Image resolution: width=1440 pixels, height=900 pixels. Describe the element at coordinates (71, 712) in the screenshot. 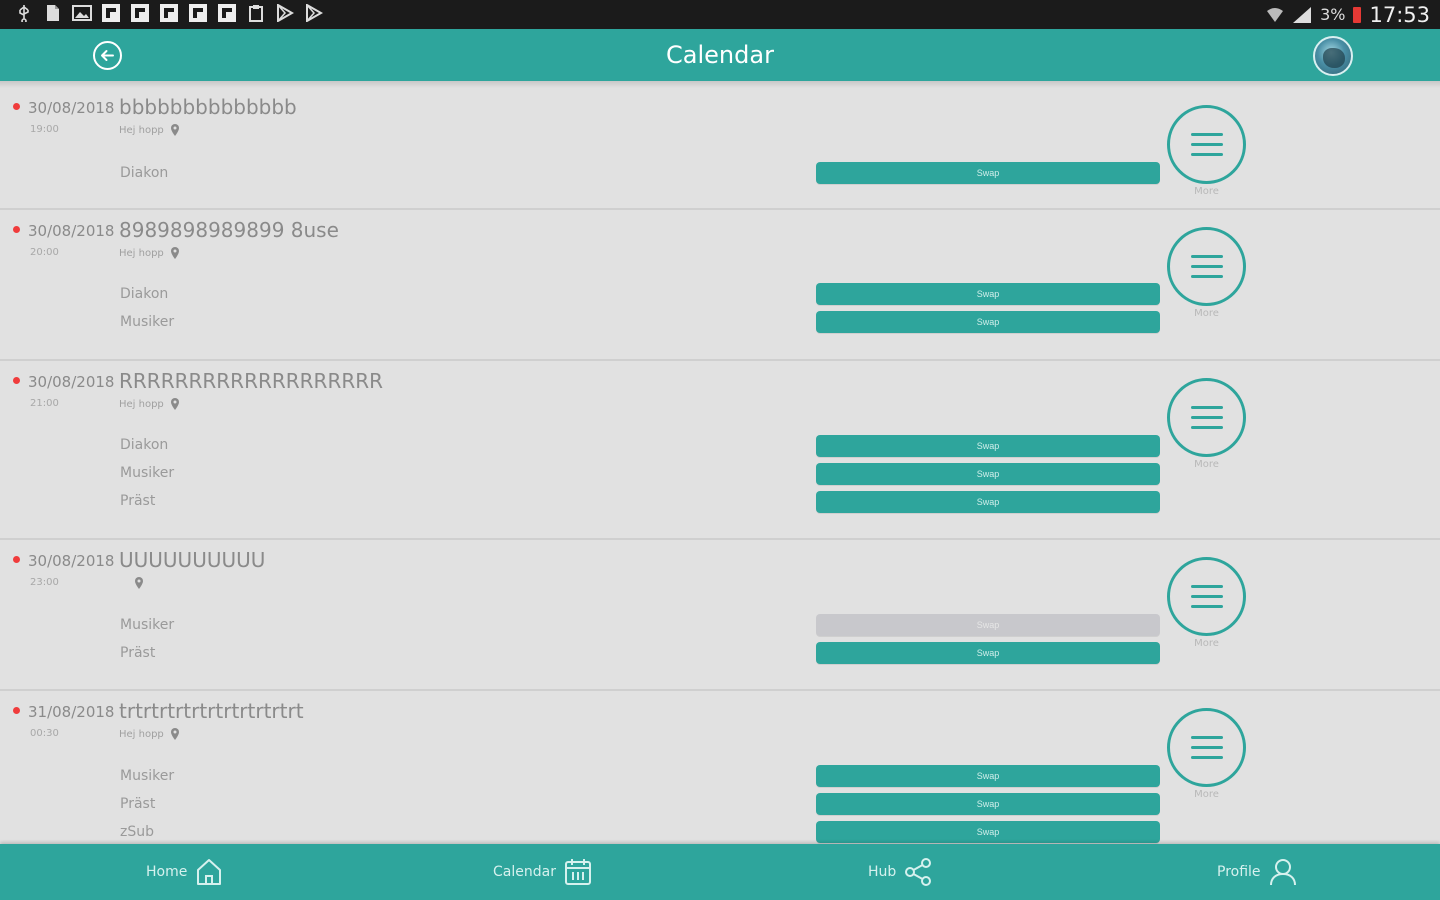

I see `event-date: 31/08/2018` at that location.